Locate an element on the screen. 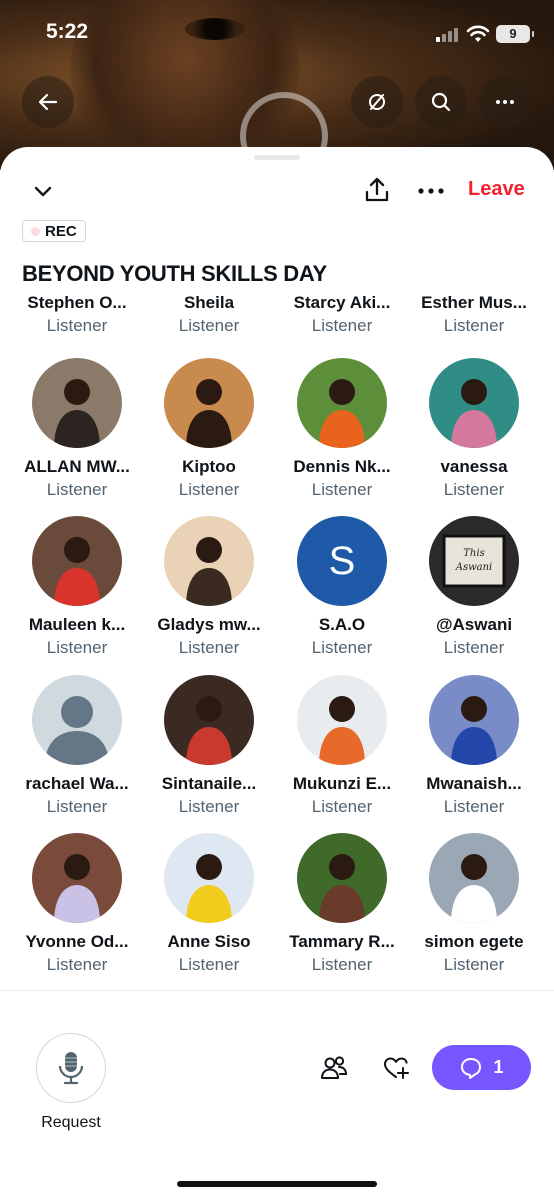  participant-card: ALLAN MW... Listener is located at coordinates (77, 429).